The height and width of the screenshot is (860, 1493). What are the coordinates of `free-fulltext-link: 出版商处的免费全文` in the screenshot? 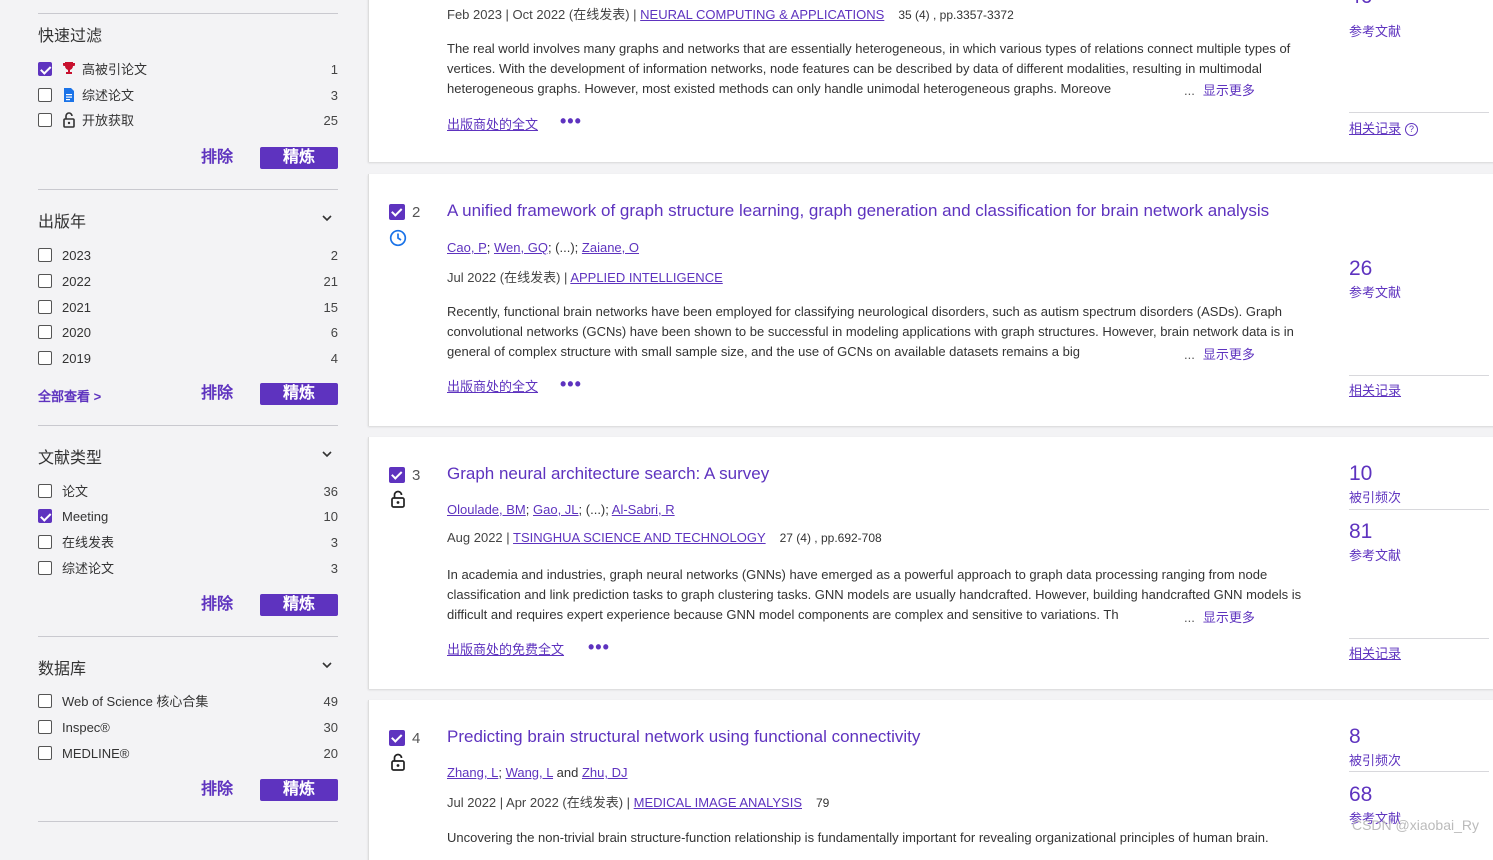 It's located at (505, 648).